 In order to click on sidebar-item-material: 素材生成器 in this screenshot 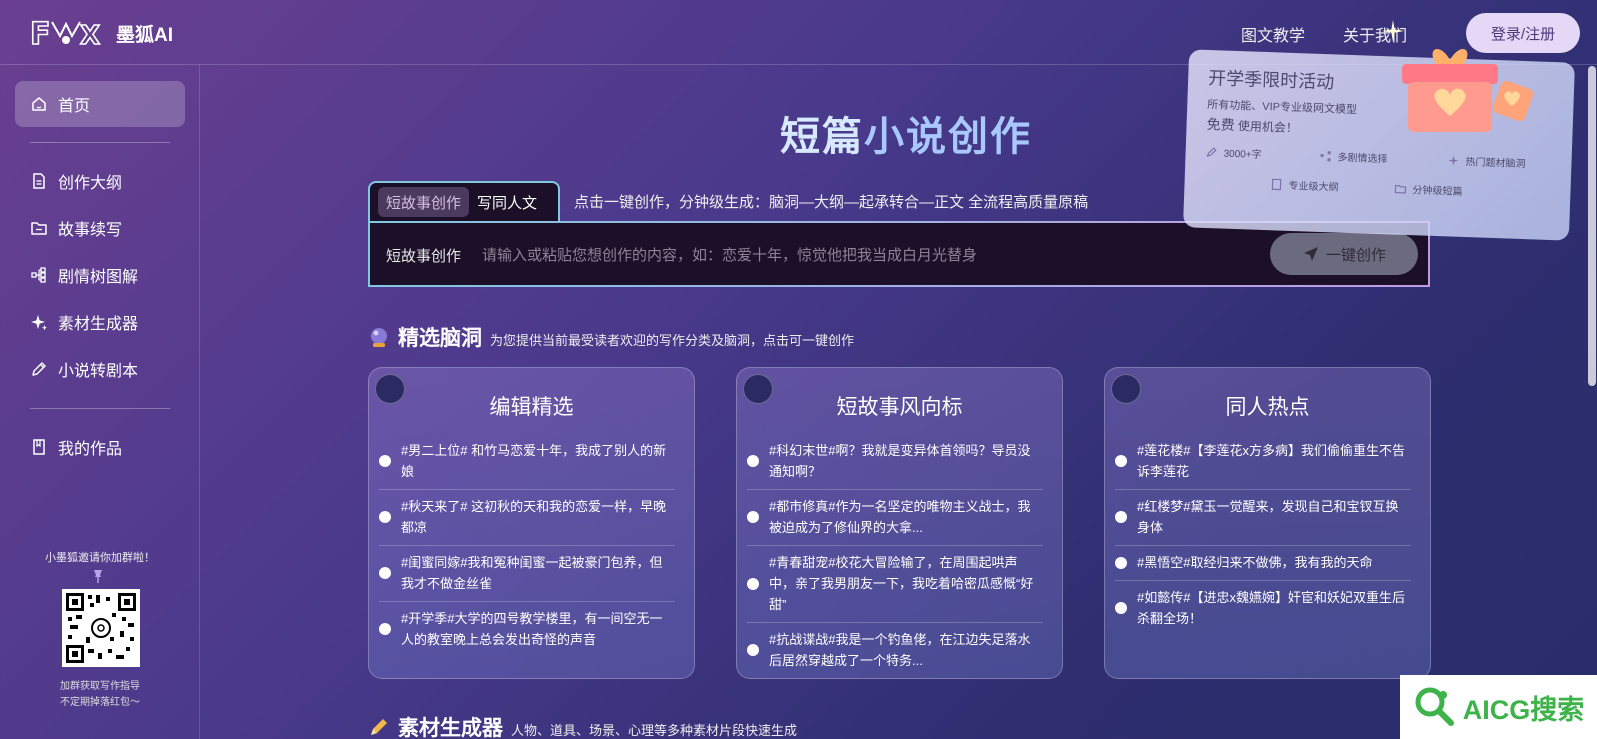, I will do `click(100, 322)`.